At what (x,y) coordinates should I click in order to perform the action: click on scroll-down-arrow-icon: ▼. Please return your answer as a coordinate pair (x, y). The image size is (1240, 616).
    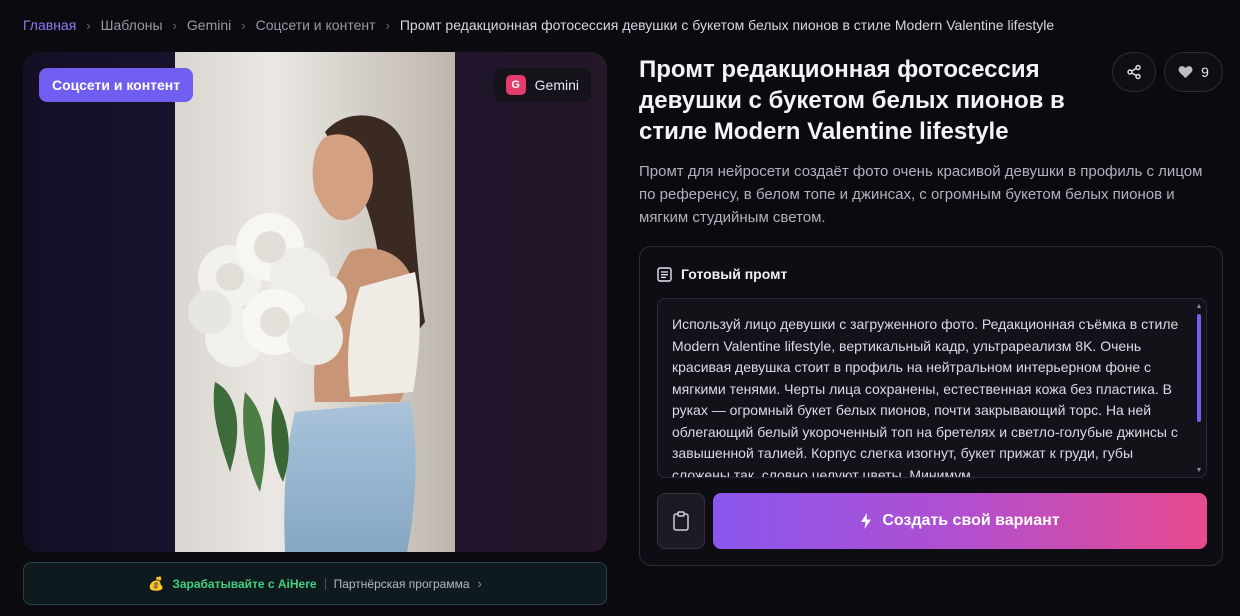
    Looking at the image, I should click on (1199, 471).